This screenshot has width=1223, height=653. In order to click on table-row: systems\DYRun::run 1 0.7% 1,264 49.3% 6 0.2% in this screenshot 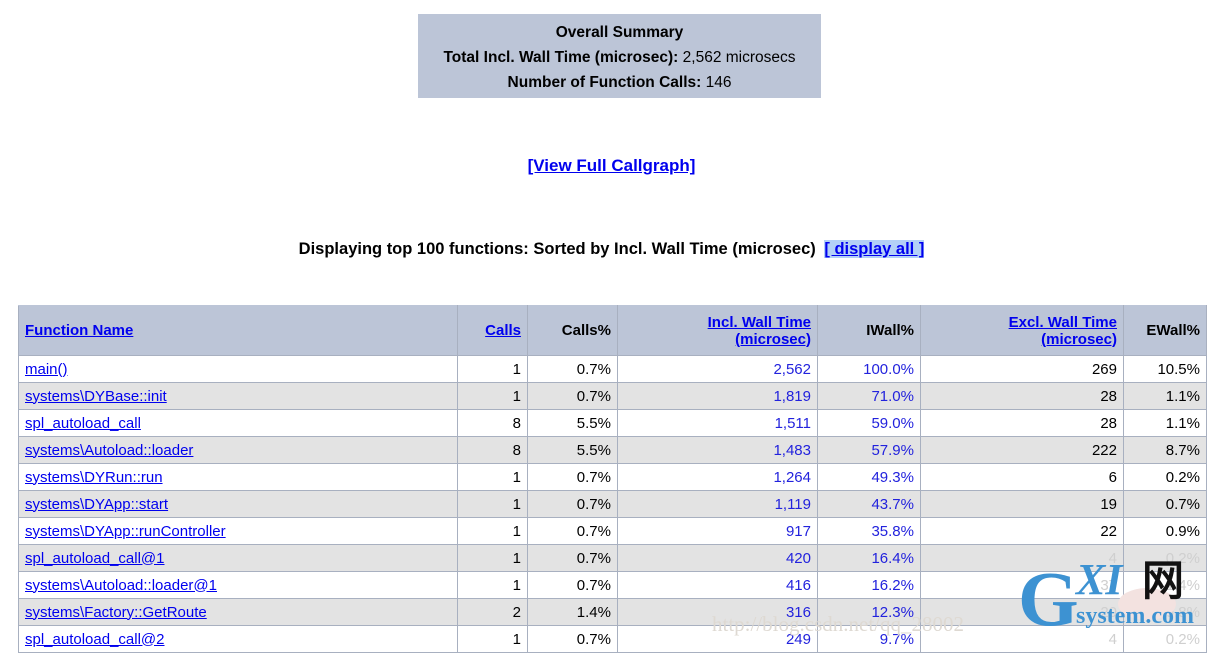, I will do `click(612, 477)`.